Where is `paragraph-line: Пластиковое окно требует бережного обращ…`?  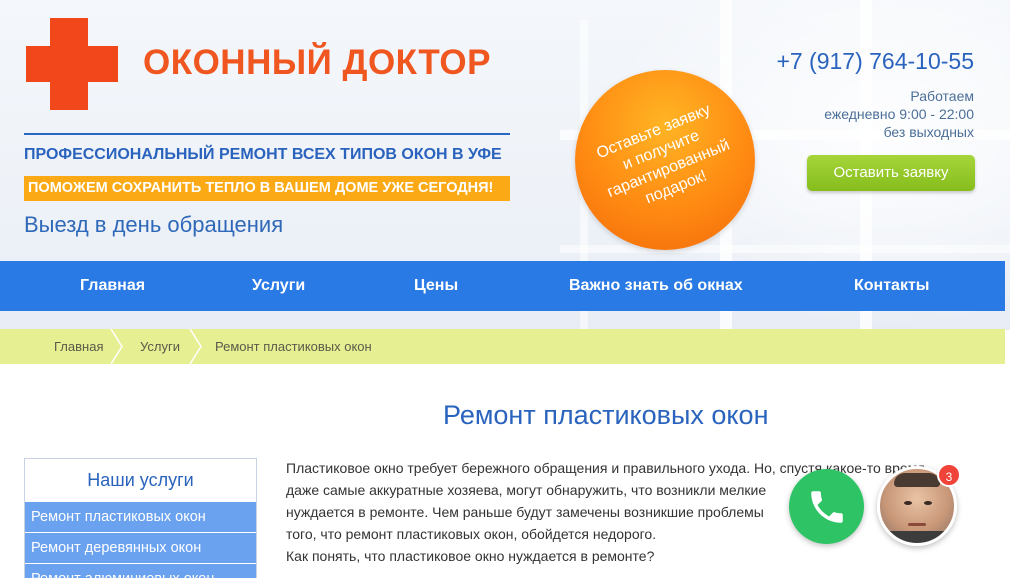 paragraph-line: Пластиковое окно требует бережного обращ… is located at coordinates (607, 468).